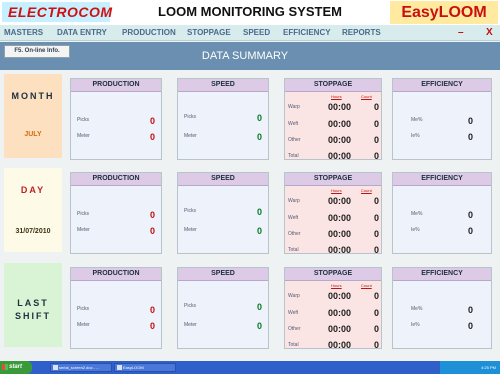 This screenshot has height=374, width=500. Describe the element at coordinates (82, 33) in the screenshot. I see `menu-data-entry: DATA ENTRY` at that location.